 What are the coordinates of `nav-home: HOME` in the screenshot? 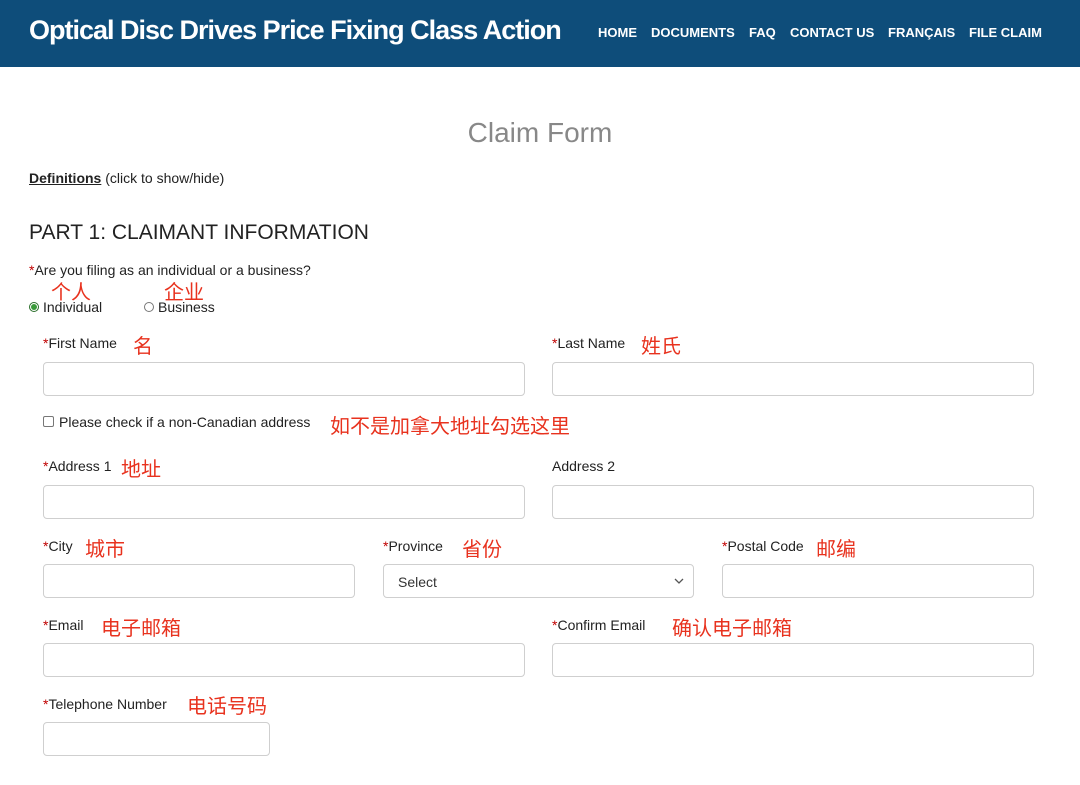 It's located at (617, 32).